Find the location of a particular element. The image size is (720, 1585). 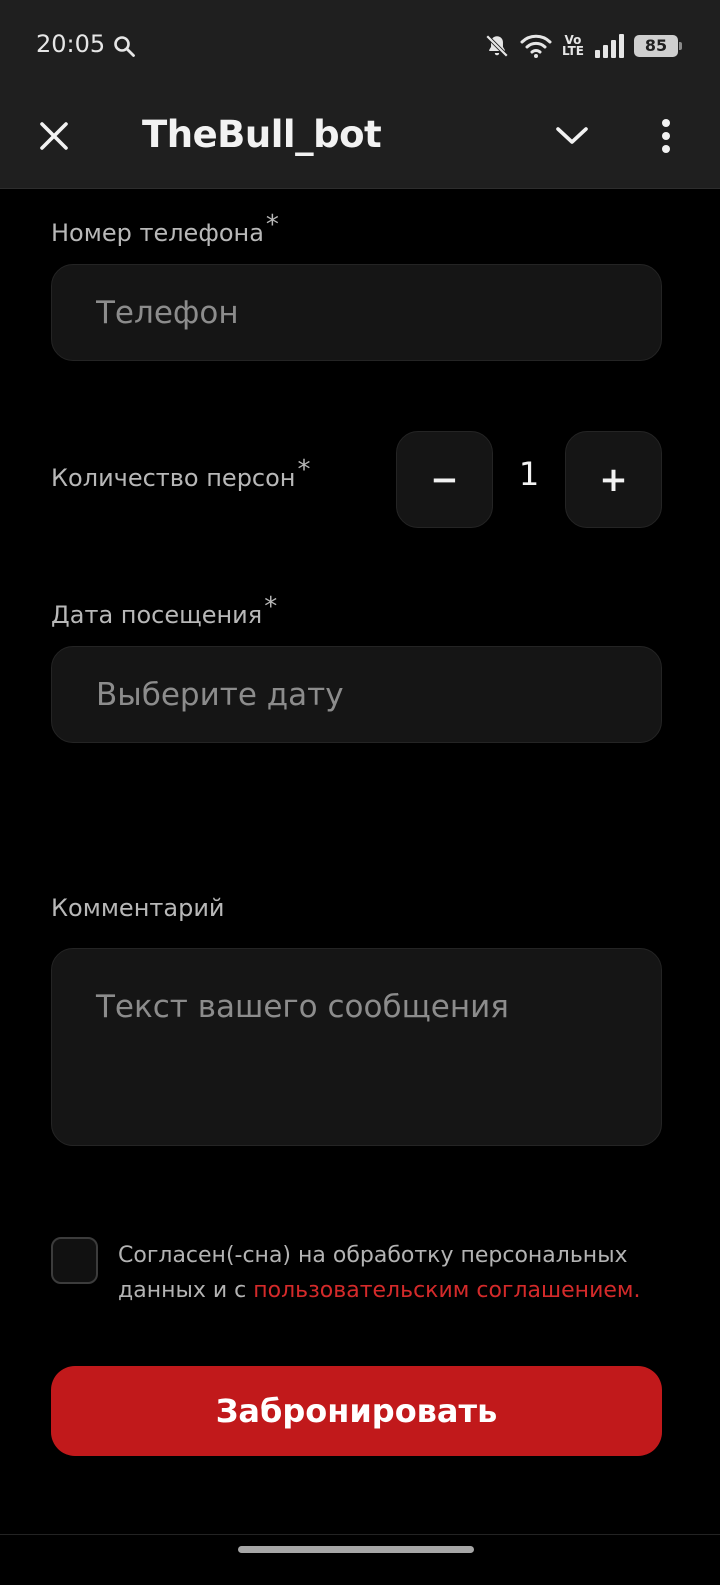

date-label: Дата посещения* is located at coordinates (164, 610).